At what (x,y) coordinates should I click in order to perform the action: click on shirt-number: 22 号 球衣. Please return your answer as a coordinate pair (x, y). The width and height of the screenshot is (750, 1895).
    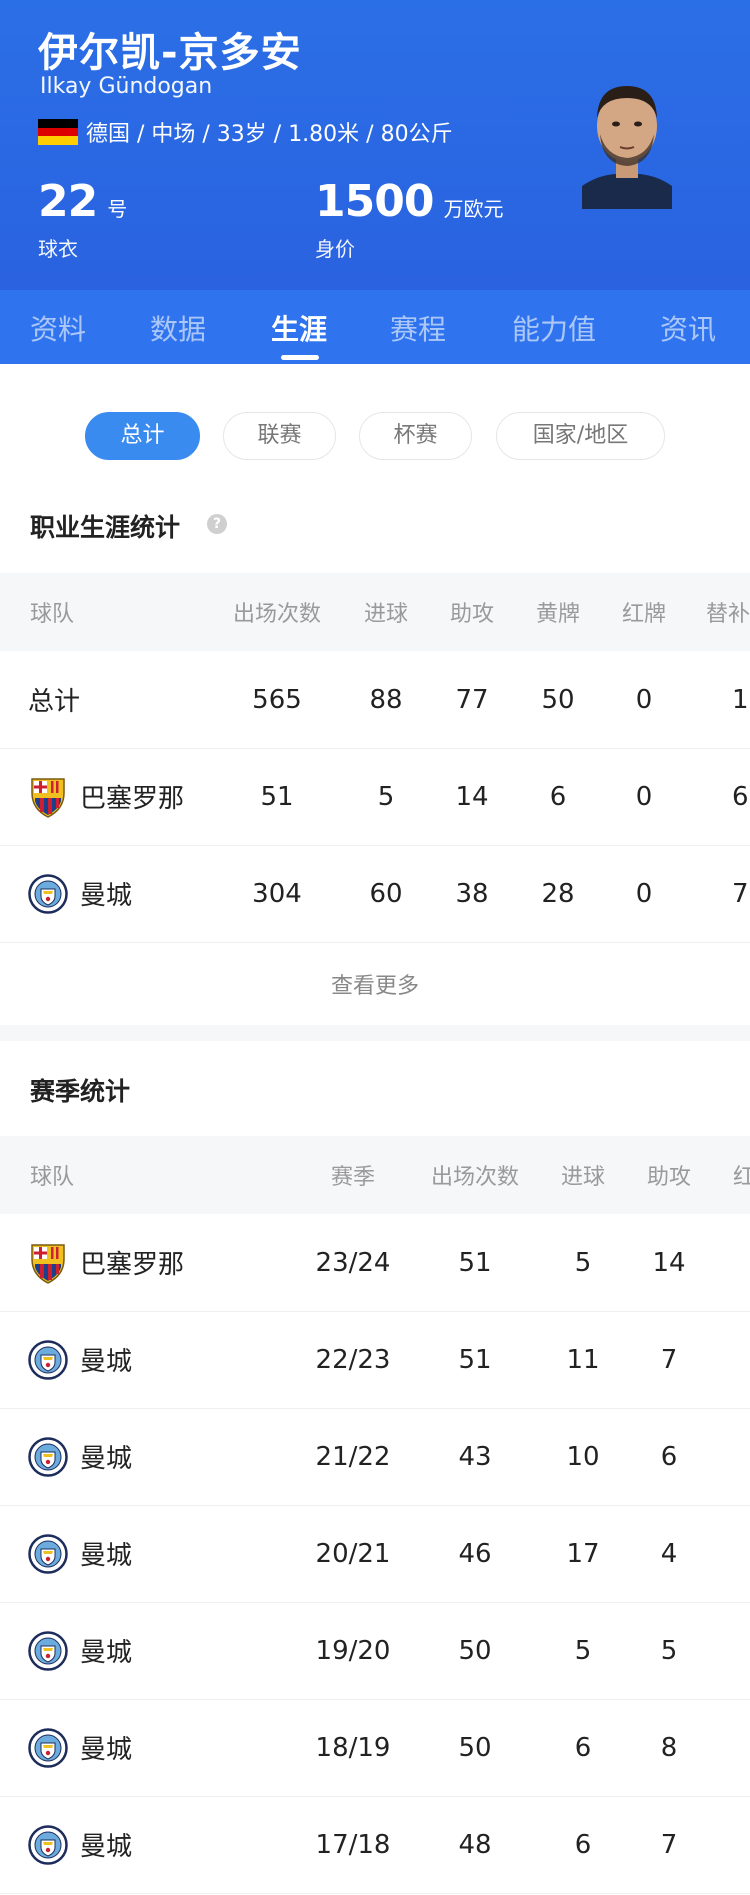
    Looking at the image, I should click on (82, 219).